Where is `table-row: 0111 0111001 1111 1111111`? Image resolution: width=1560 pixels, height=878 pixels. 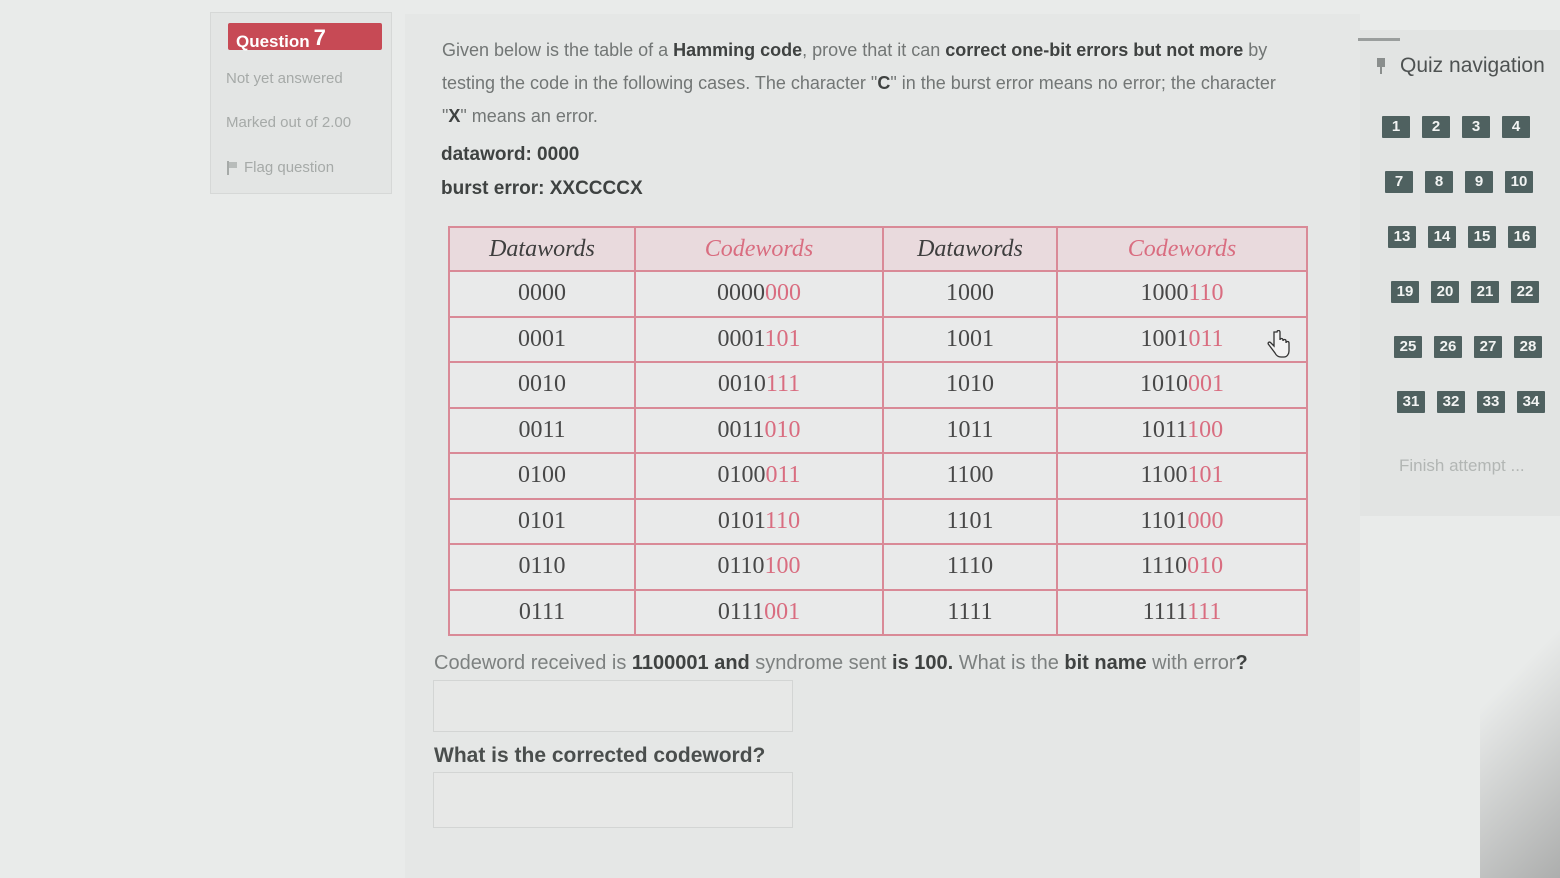
table-row: 0111 0111001 1111 1111111 is located at coordinates (878, 612).